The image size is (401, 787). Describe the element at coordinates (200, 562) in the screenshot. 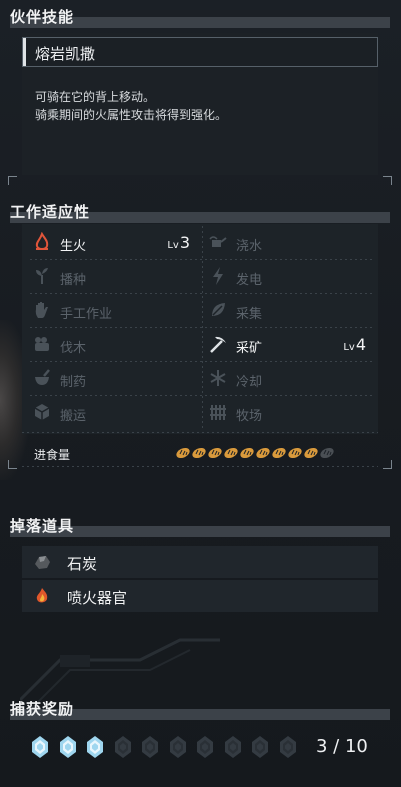

I see `drop-item-coal: 石炭` at that location.